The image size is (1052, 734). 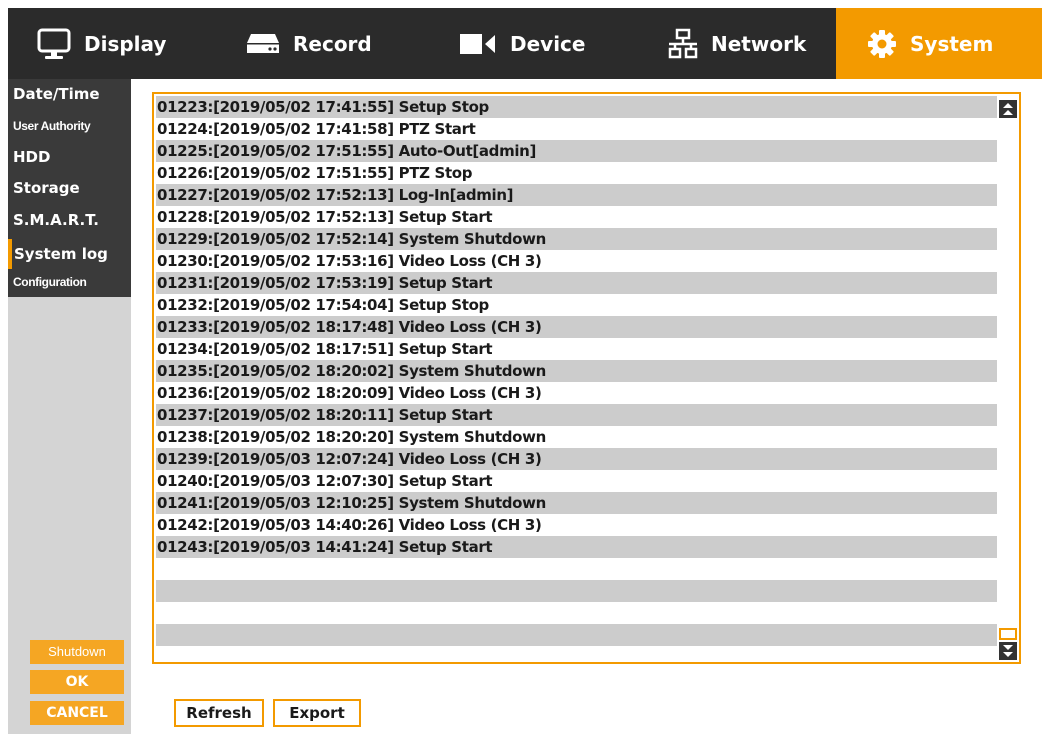 What do you see at coordinates (576, 107) in the screenshot?
I see `log-entry: 01223:[2019/05/02 17:41:55] Setup Stop` at bounding box center [576, 107].